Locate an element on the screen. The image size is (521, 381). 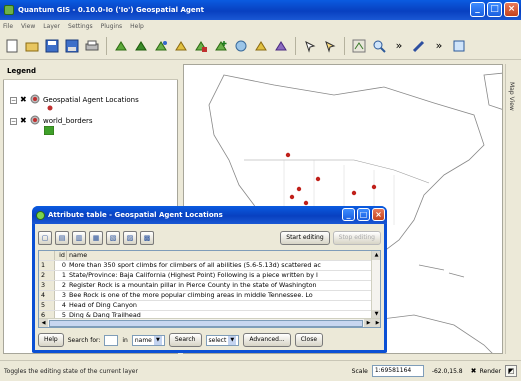
more-icon: » is located at coordinates (399, 46).